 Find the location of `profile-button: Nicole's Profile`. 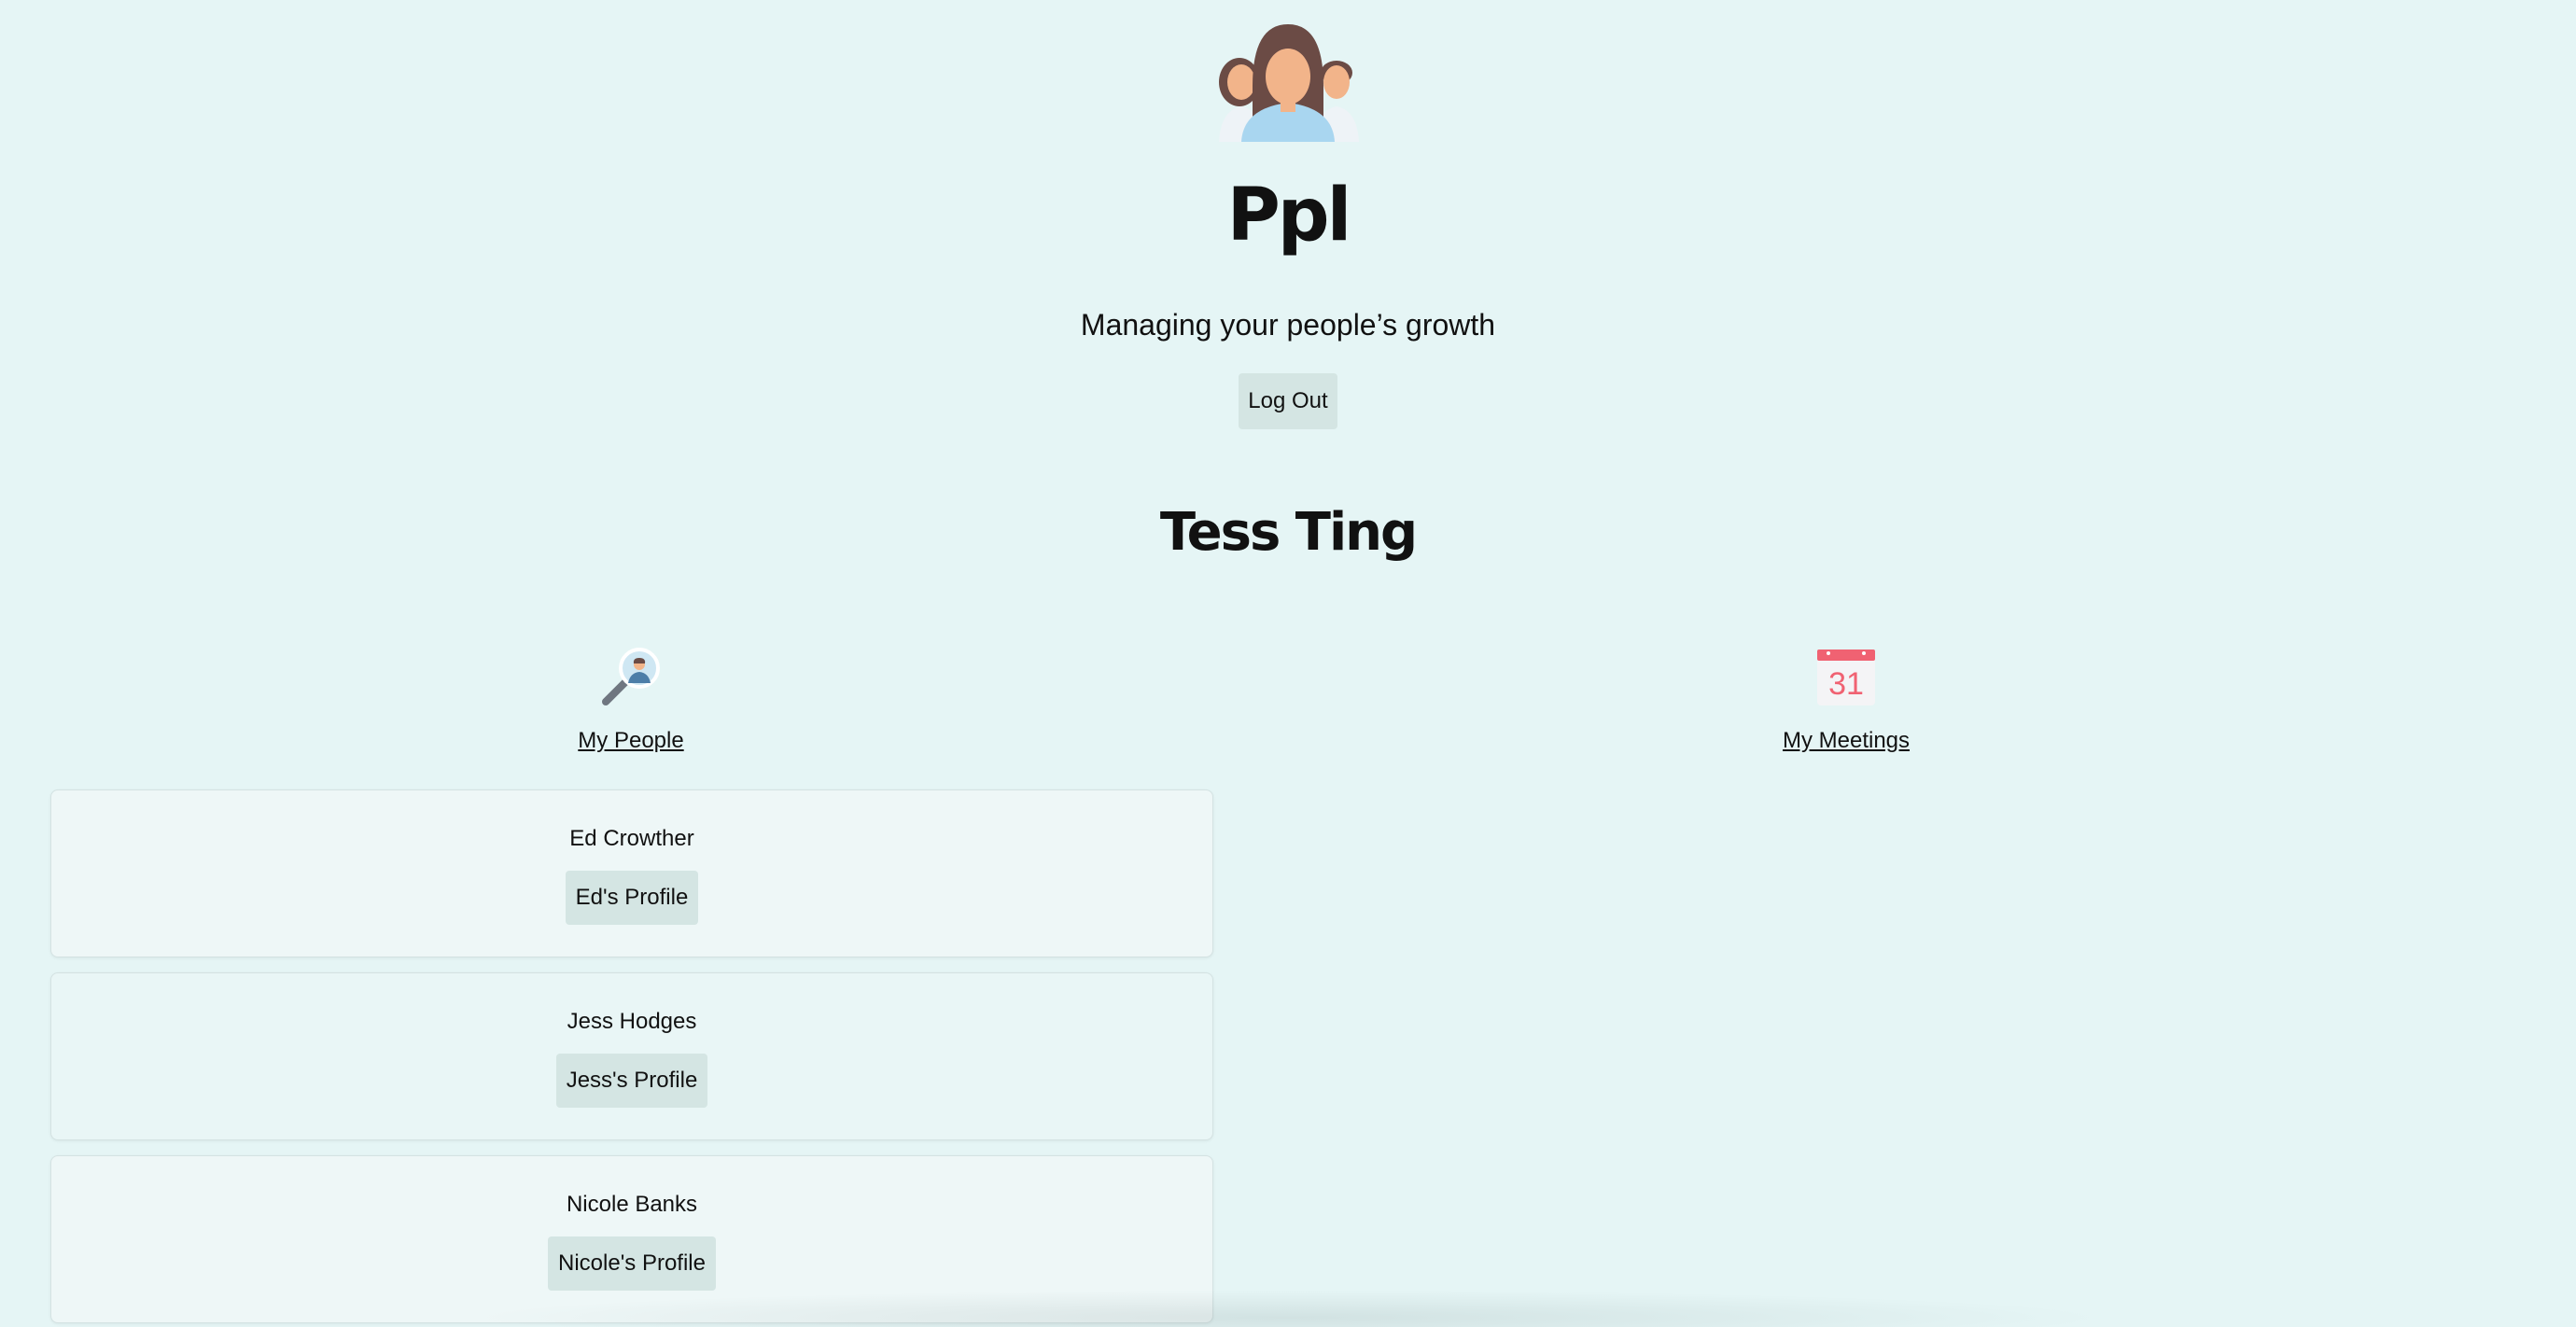

profile-button: Nicole's Profile is located at coordinates (632, 1263).